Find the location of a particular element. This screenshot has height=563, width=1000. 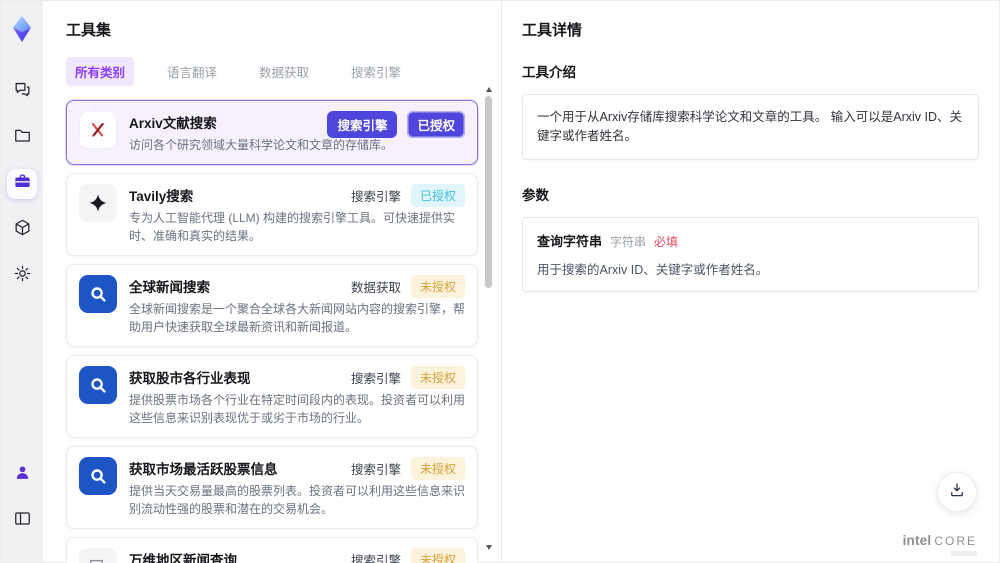

intro-heading: 工具介绍 is located at coordinates (549, 72).